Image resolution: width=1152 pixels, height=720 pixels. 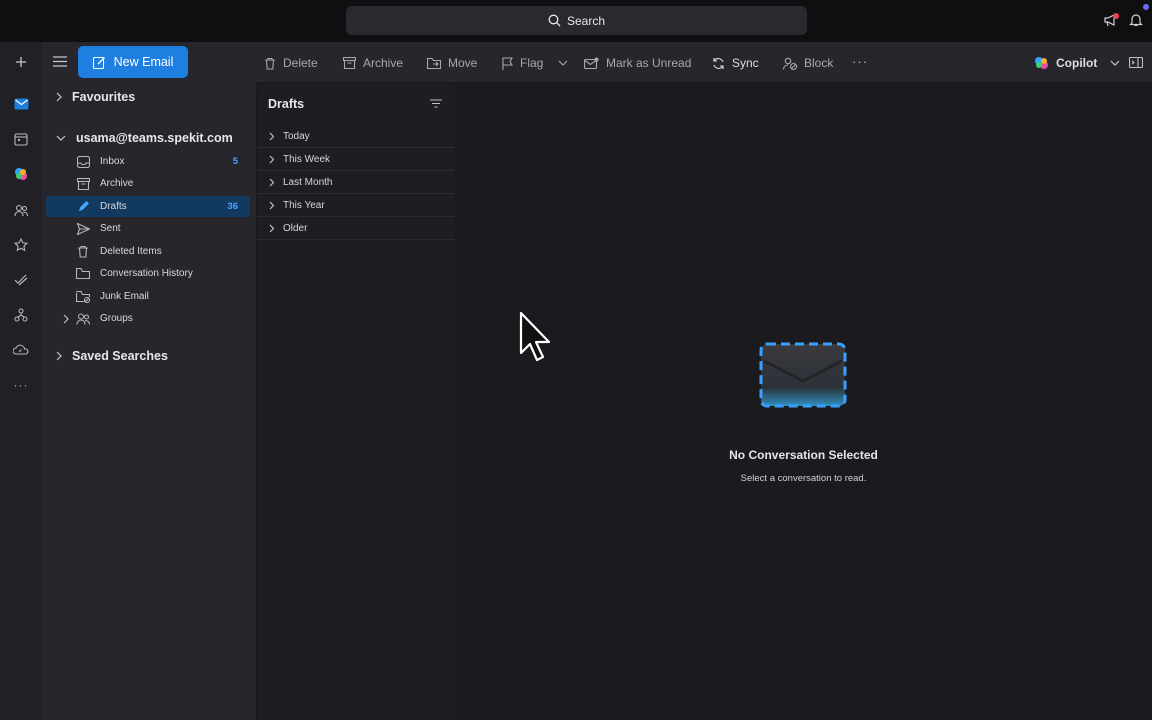 I want to click on group-this-week: This Week, so click(x=356, y=159).